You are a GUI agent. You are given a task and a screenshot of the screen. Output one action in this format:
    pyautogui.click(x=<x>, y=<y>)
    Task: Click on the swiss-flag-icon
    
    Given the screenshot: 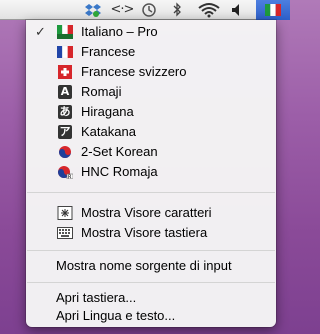 What is the action you would take?
    pyautogui.click(x=65, y=72)
    